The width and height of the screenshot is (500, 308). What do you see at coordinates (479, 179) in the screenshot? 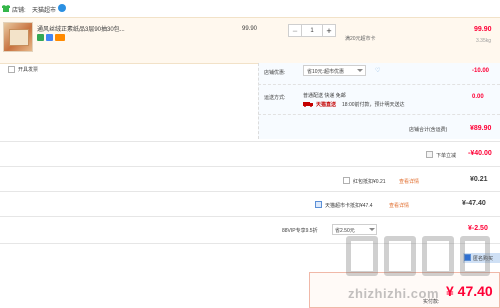
I see `redpacket-amount: ¥0.21` at bounding box center [479, 179].